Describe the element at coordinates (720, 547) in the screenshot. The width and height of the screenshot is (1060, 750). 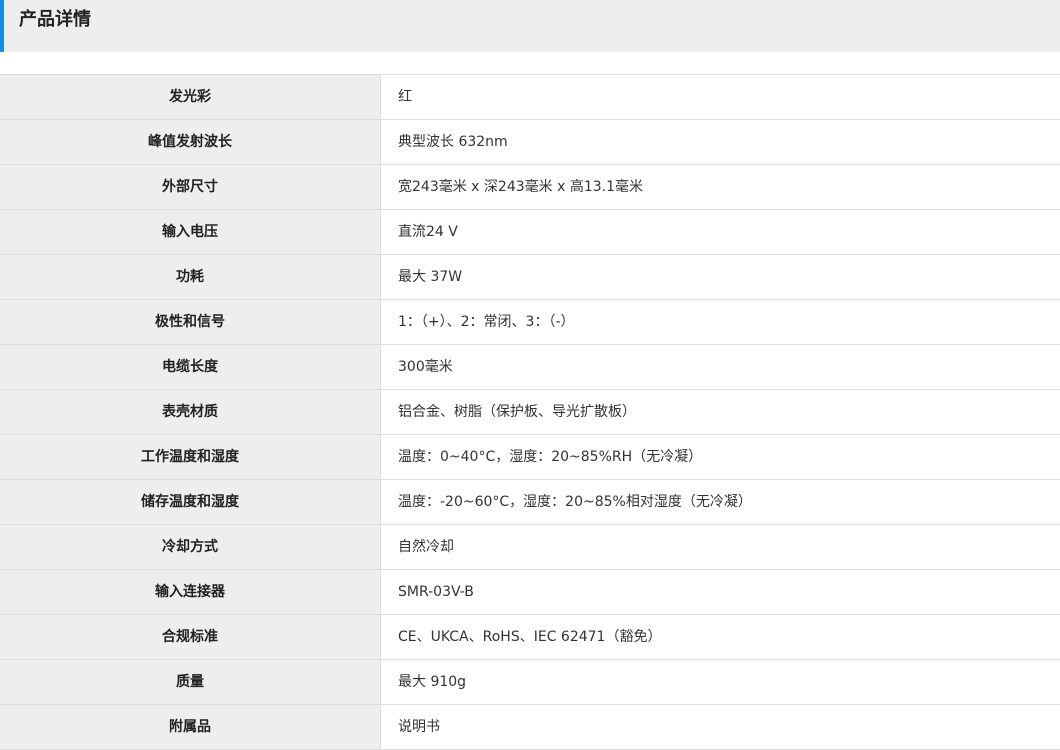
I see `spec-value: 自然冷却` at that location.